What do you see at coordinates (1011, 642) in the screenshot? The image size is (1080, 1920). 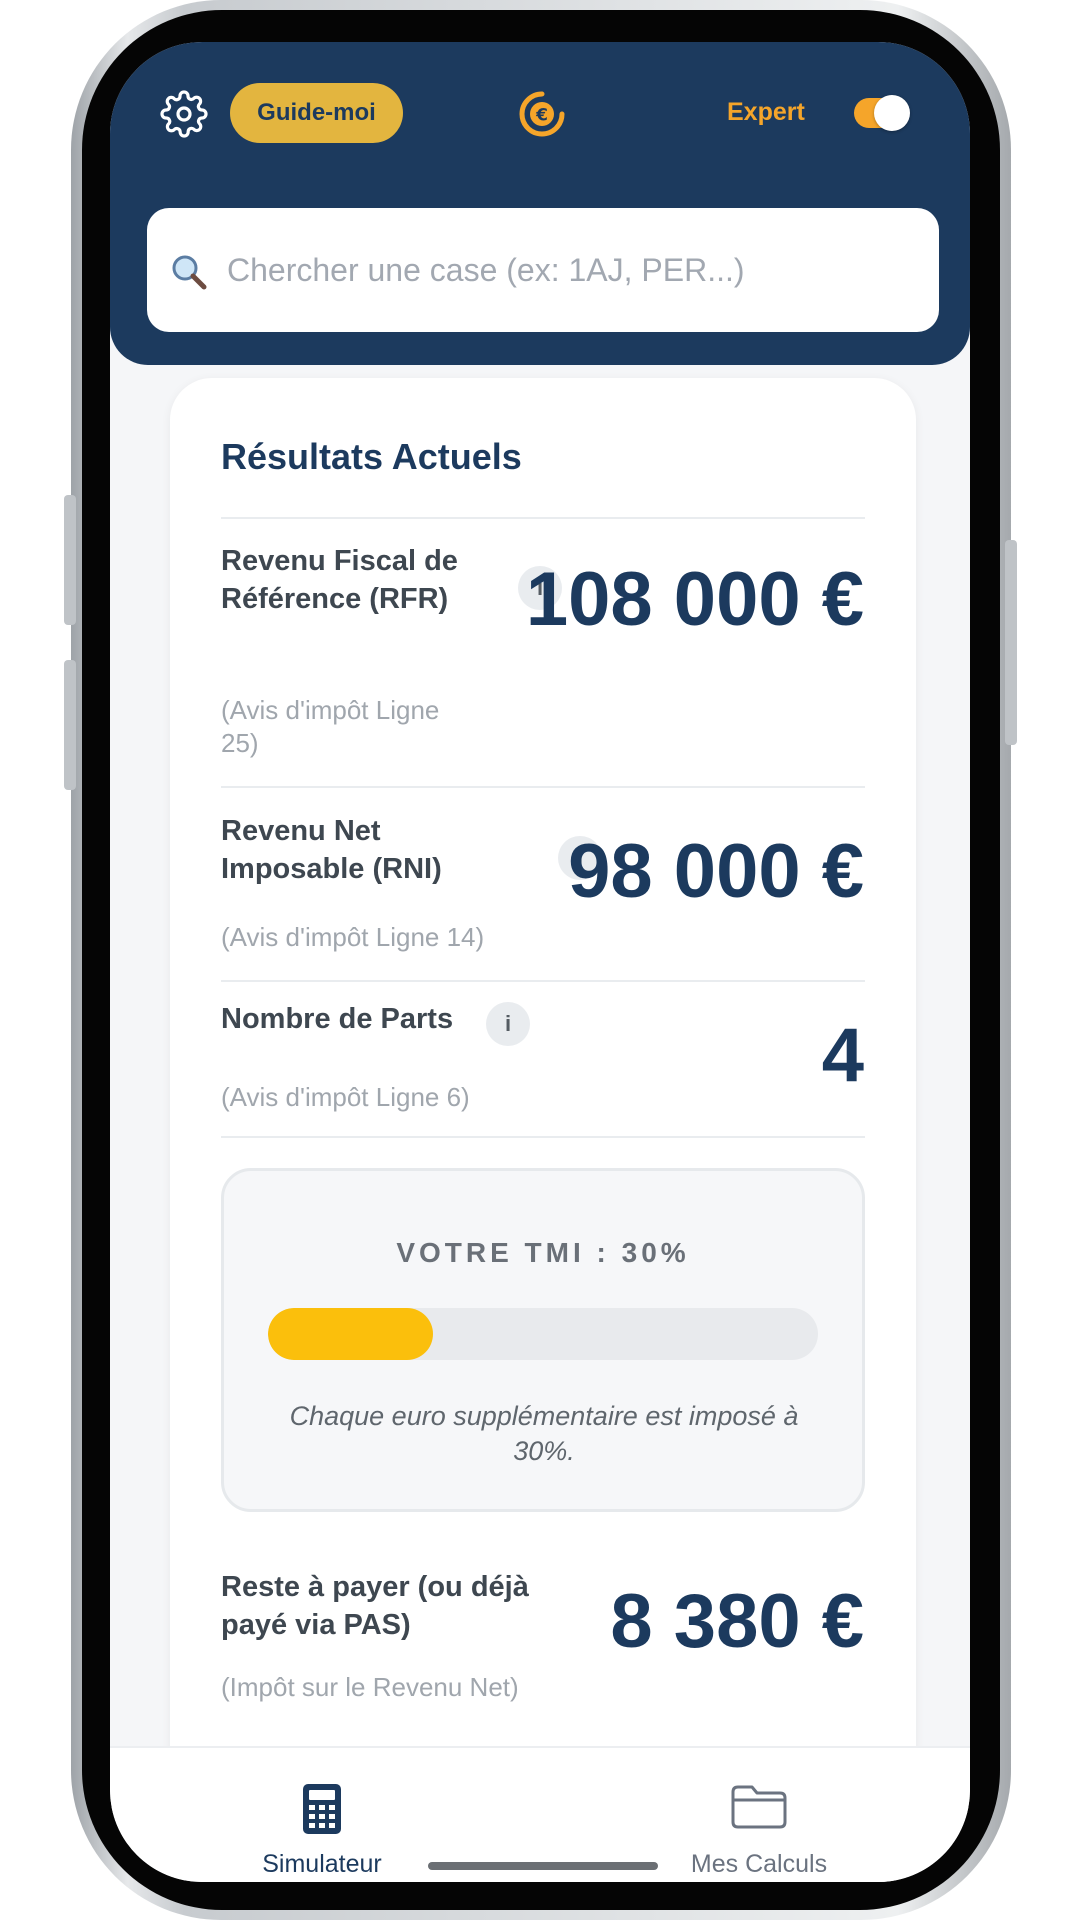 I see `power-button` at bounding box center [1011, 642].